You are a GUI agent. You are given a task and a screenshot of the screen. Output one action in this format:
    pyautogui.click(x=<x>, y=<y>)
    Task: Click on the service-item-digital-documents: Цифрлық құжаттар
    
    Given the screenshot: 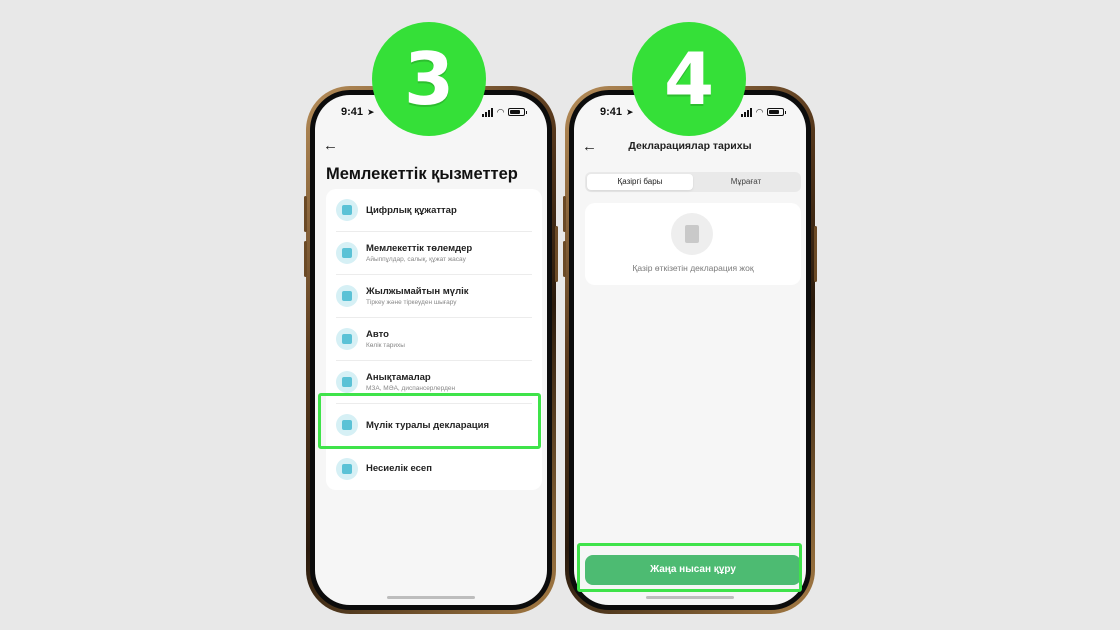 What is the action you would take?
    pyautogui.click(x=434, y=210)
    